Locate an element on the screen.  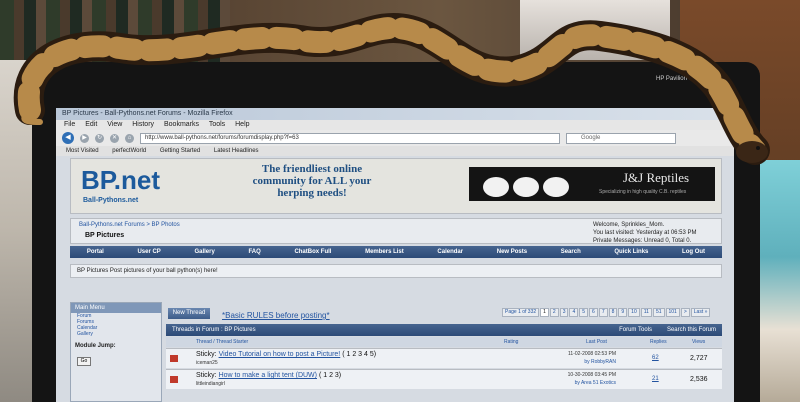
thread-starter: iceman25 is located at coordinates (207, 363).